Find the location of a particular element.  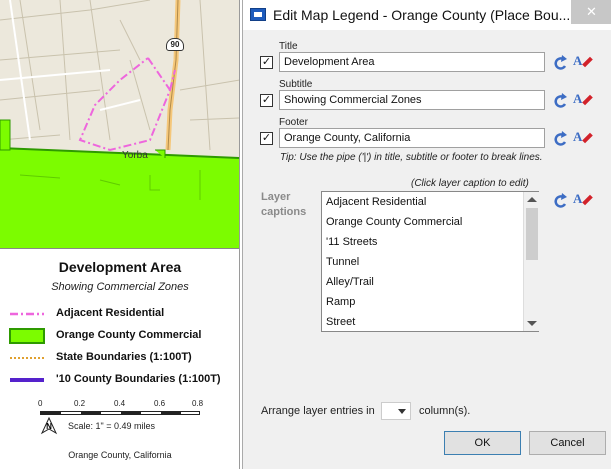

title-field-label: Title is located at coordinates (288, 46).